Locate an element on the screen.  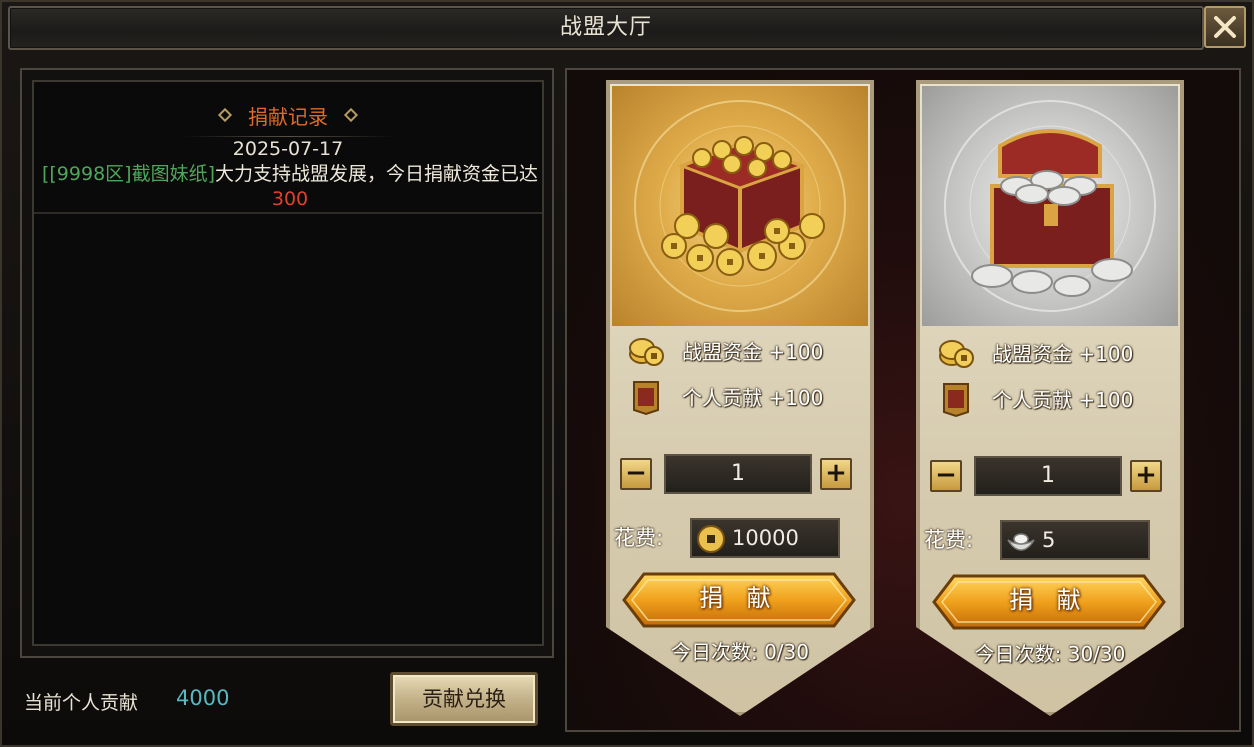
cost-display: 10000 is located at coordinates (765, 538).